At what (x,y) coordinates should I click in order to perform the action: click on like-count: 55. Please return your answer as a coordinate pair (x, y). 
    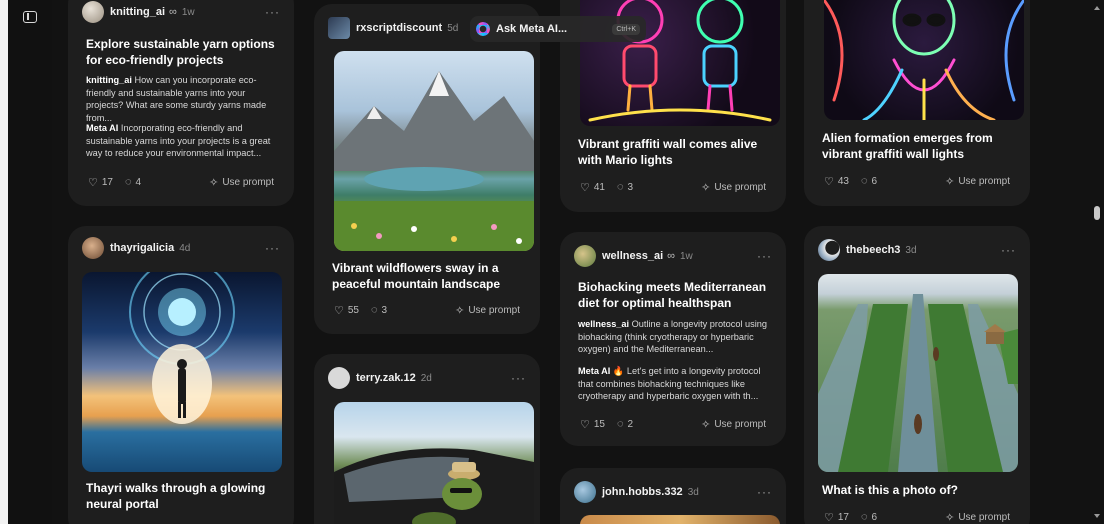
    Looking at the image, I should click on (353, 310).